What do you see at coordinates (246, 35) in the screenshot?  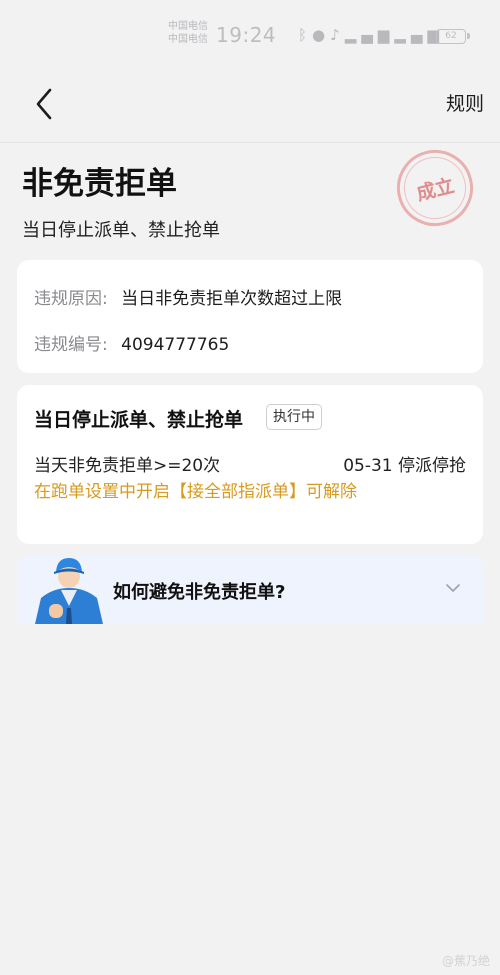 I see `status-time: 19:24` at bounding box center [246, 35].